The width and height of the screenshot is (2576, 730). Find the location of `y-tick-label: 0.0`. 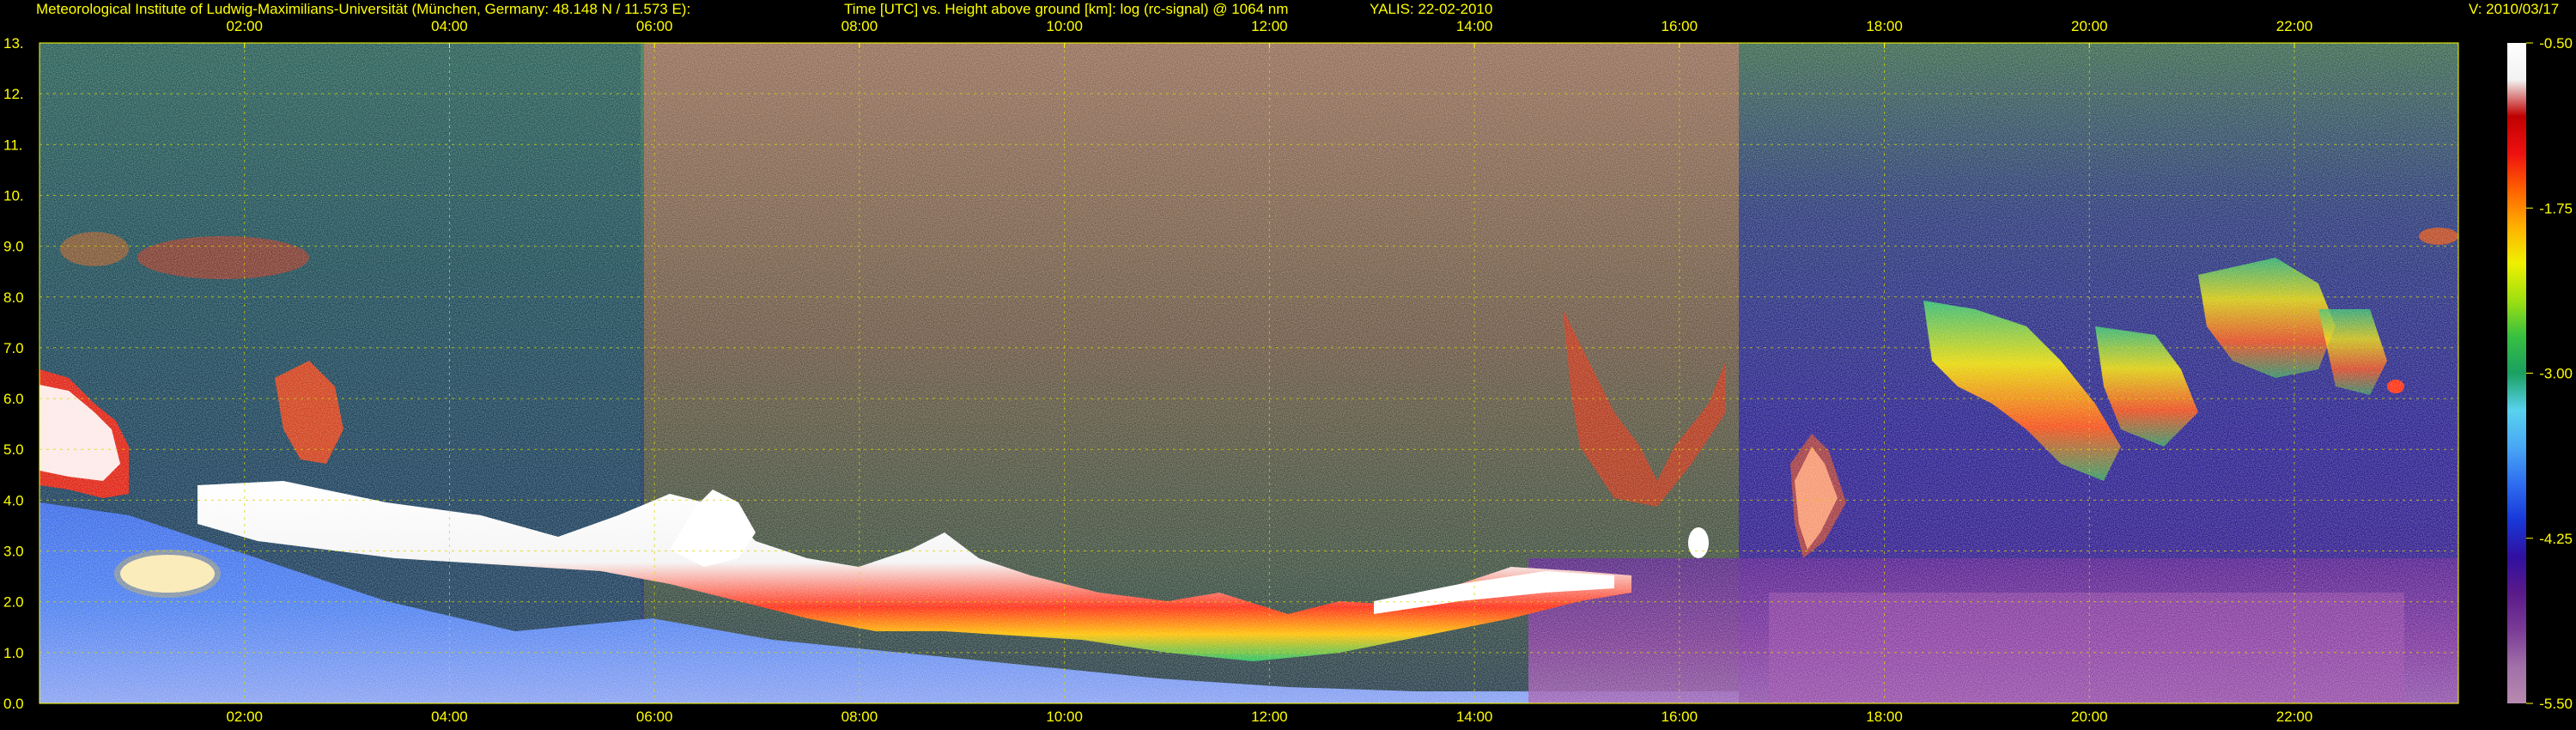

y-tick-label: 0.0 is located at coordinates (13, 704).